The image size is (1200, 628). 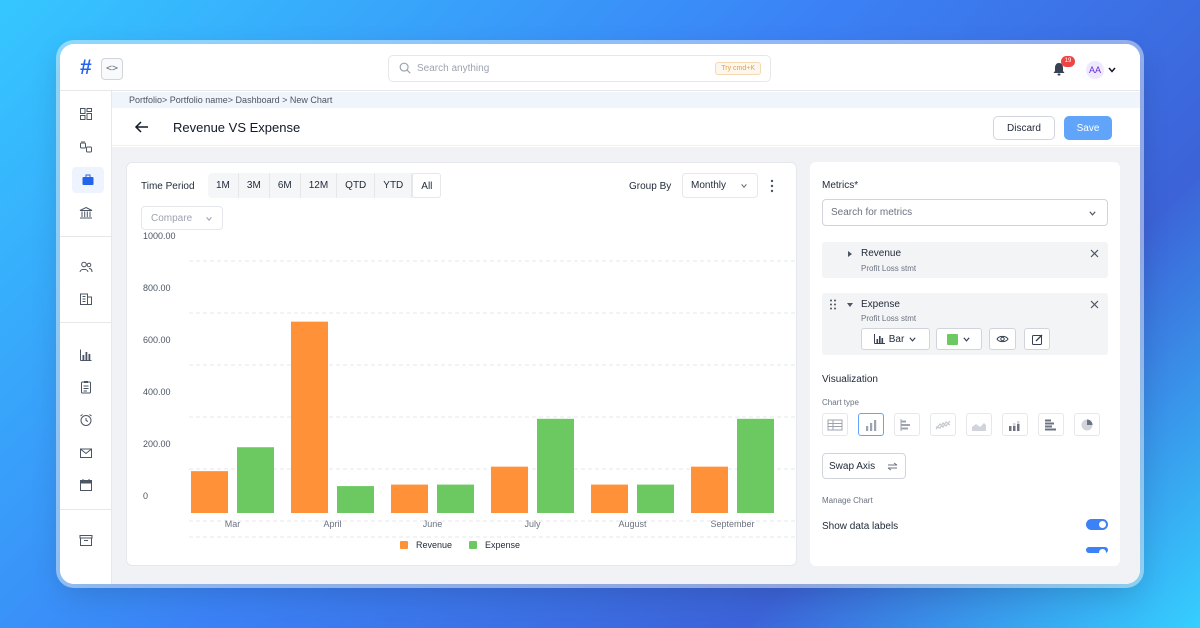 What do you see at coordinates (1095, 70) in the screenshot?
I see `avatar: AA` at bounding box center [1095, 70].